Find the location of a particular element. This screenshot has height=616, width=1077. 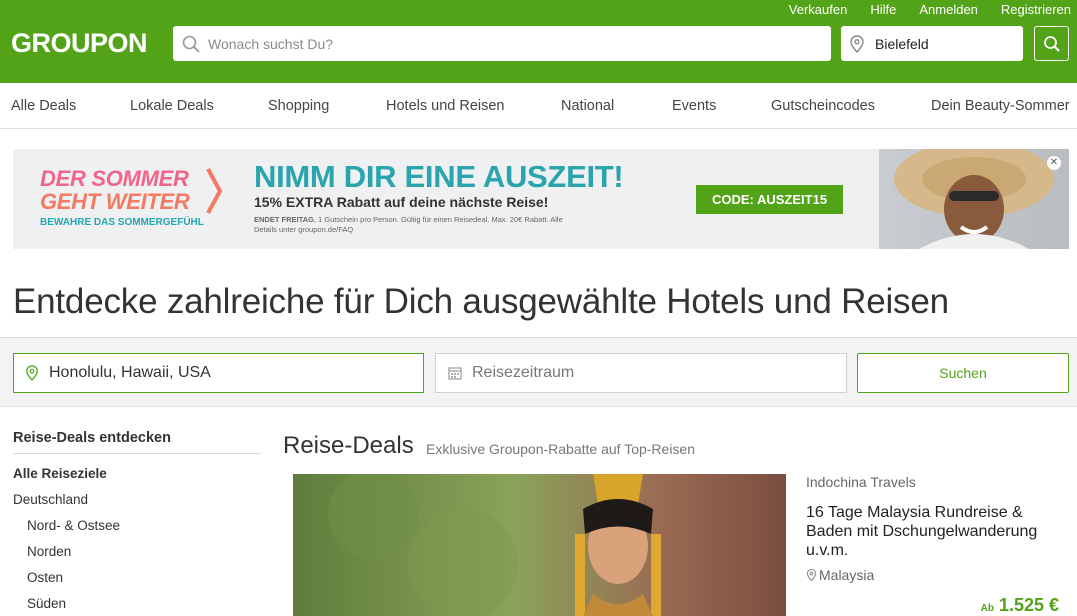

deal-location: Malaysia is located at coordinates (840, 575).